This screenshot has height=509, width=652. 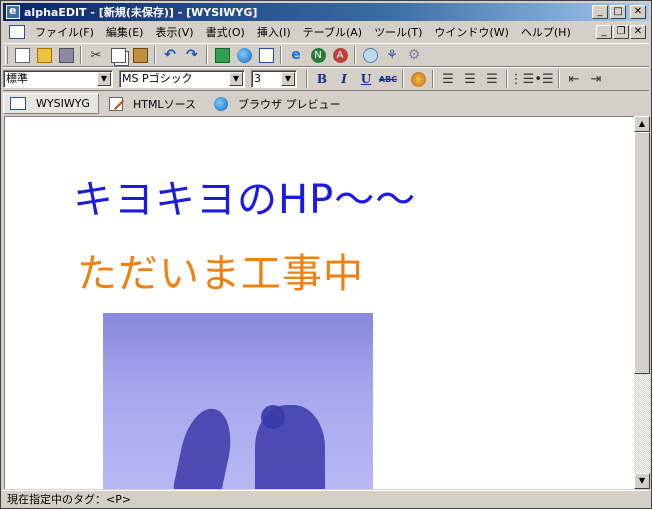 I want to click on redo-icon: ↷, so click(x=192, y=54).